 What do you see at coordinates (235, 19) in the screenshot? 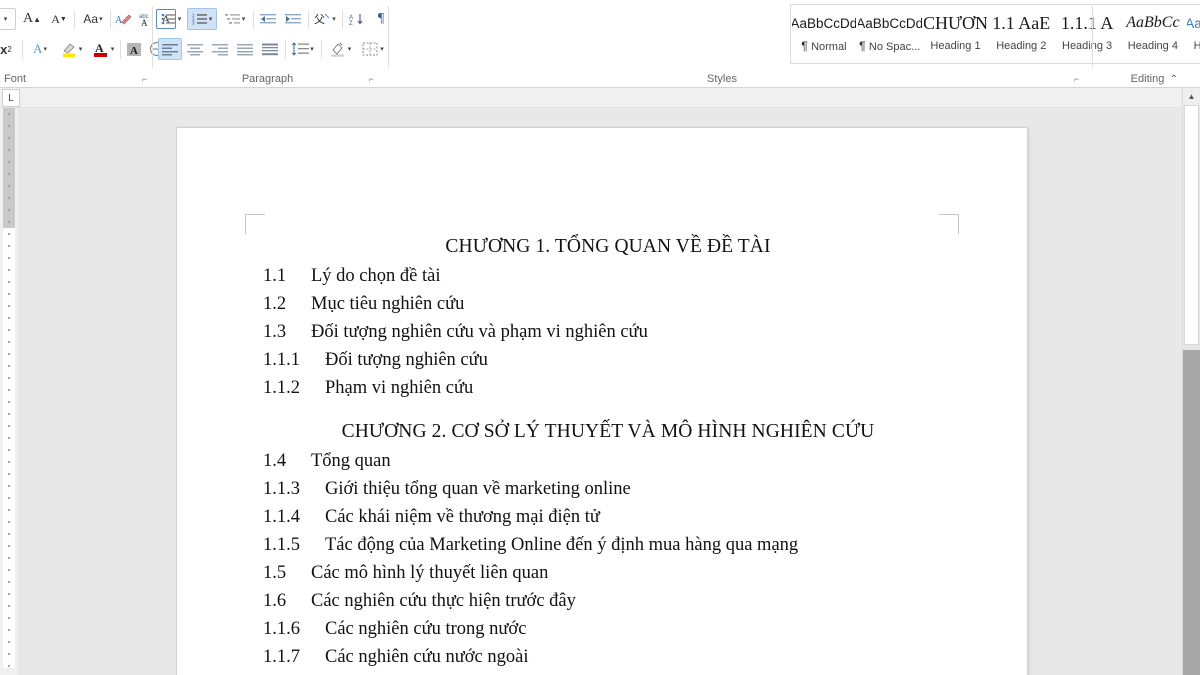
I see `multilevel-list-icon: ▾` at bounding box center [235, 19].